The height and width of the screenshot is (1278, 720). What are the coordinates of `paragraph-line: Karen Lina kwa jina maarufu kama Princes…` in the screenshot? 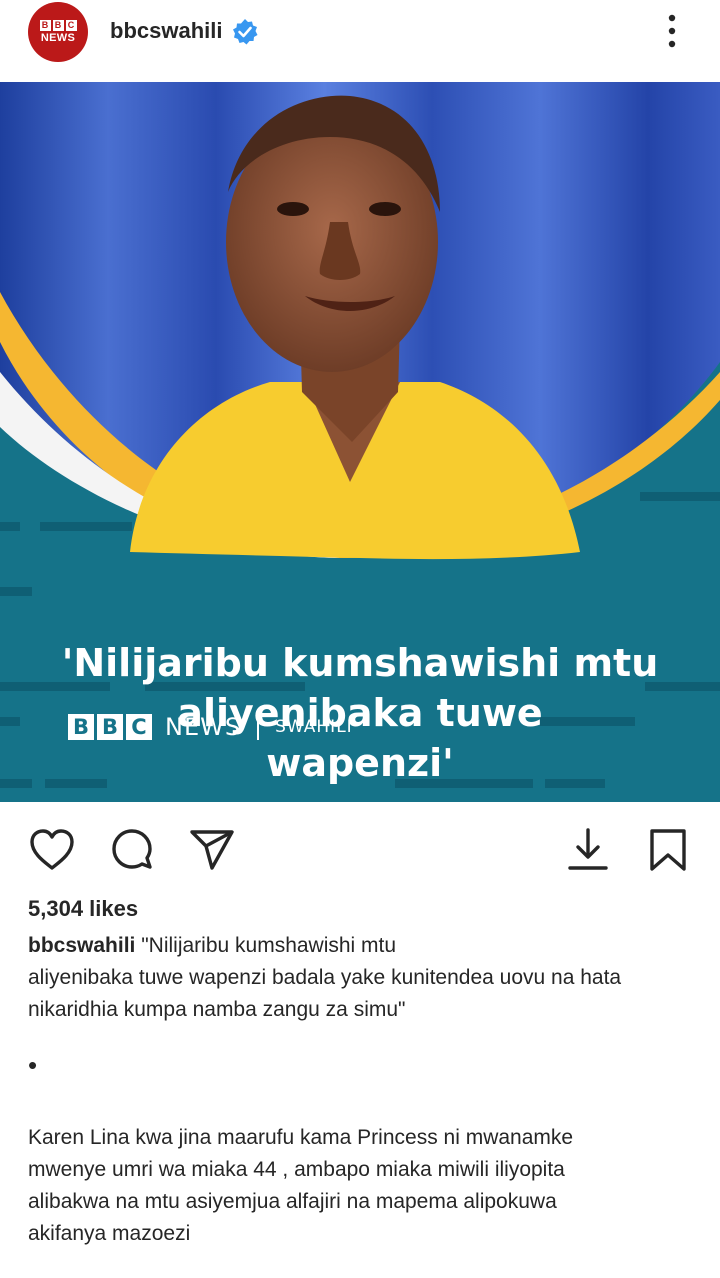 It's located at (301, 1137).